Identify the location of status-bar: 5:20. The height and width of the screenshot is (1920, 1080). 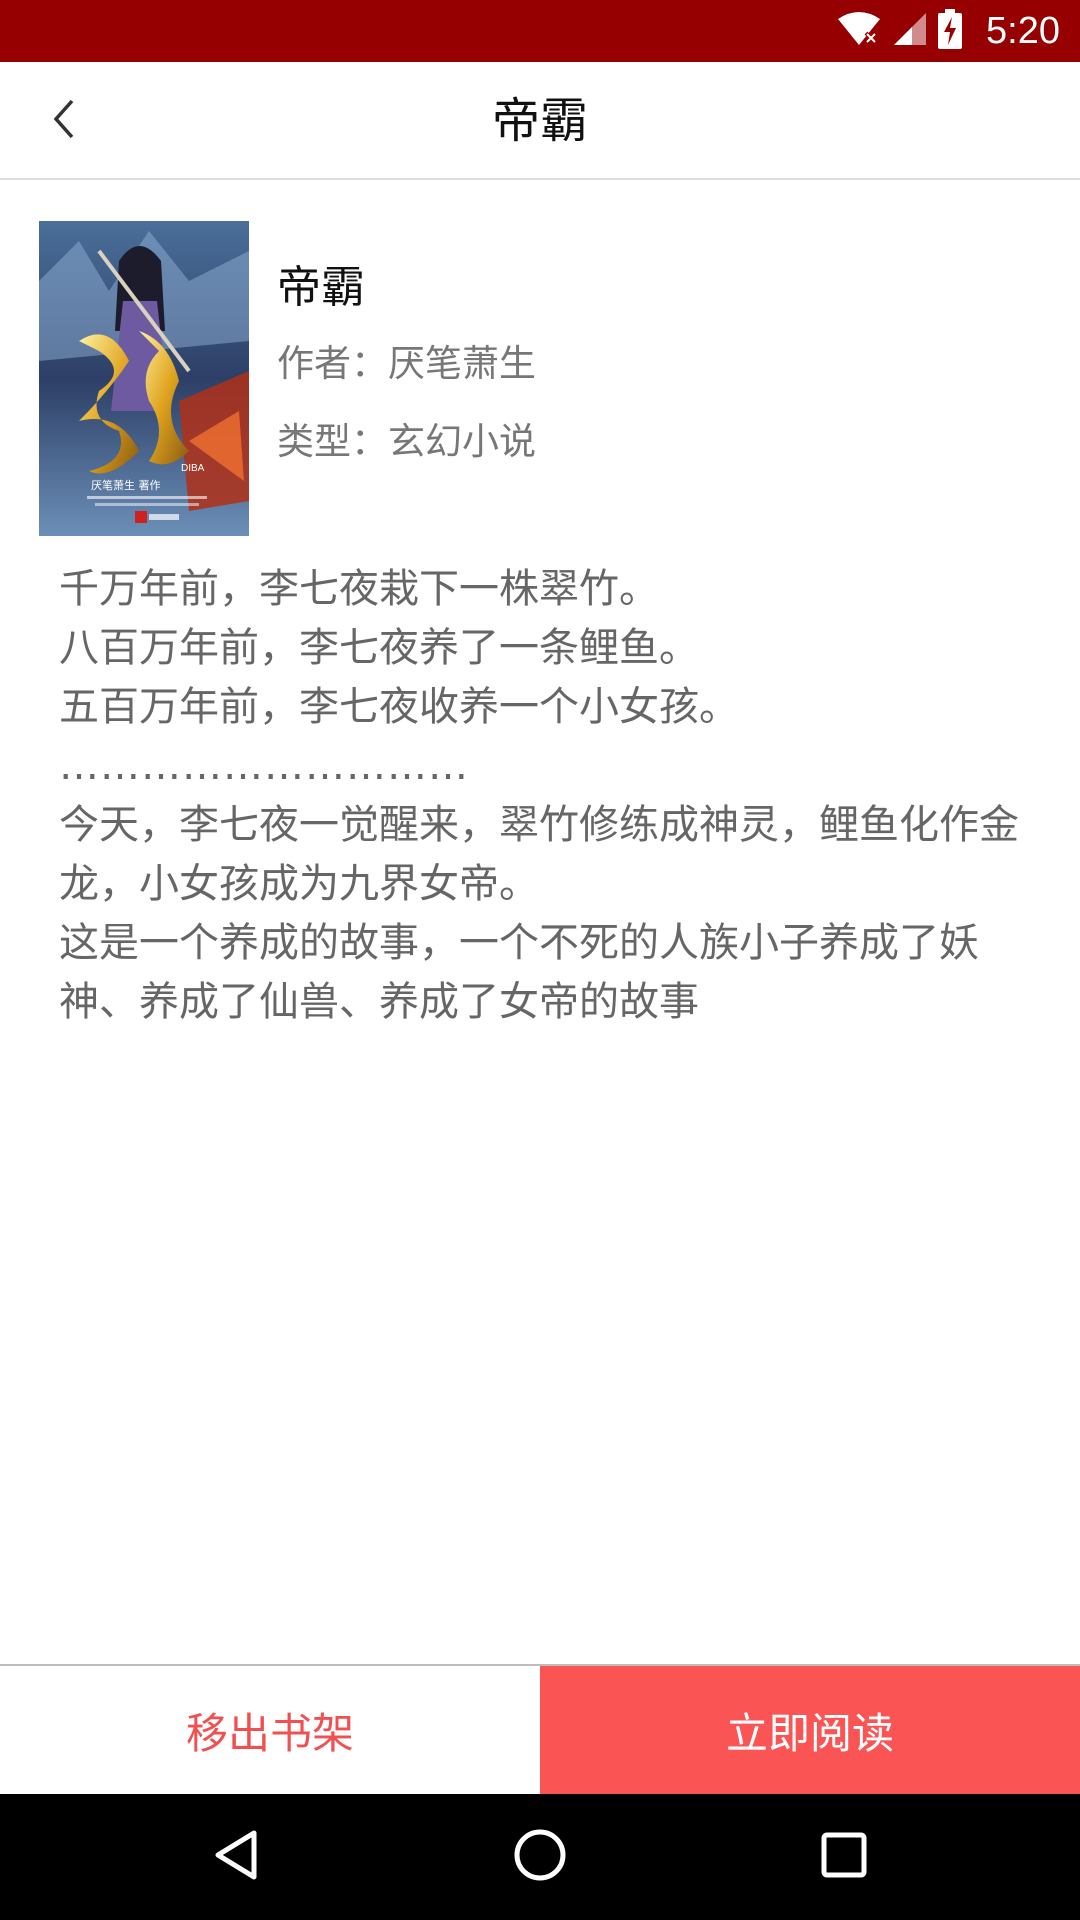
(540, 31).